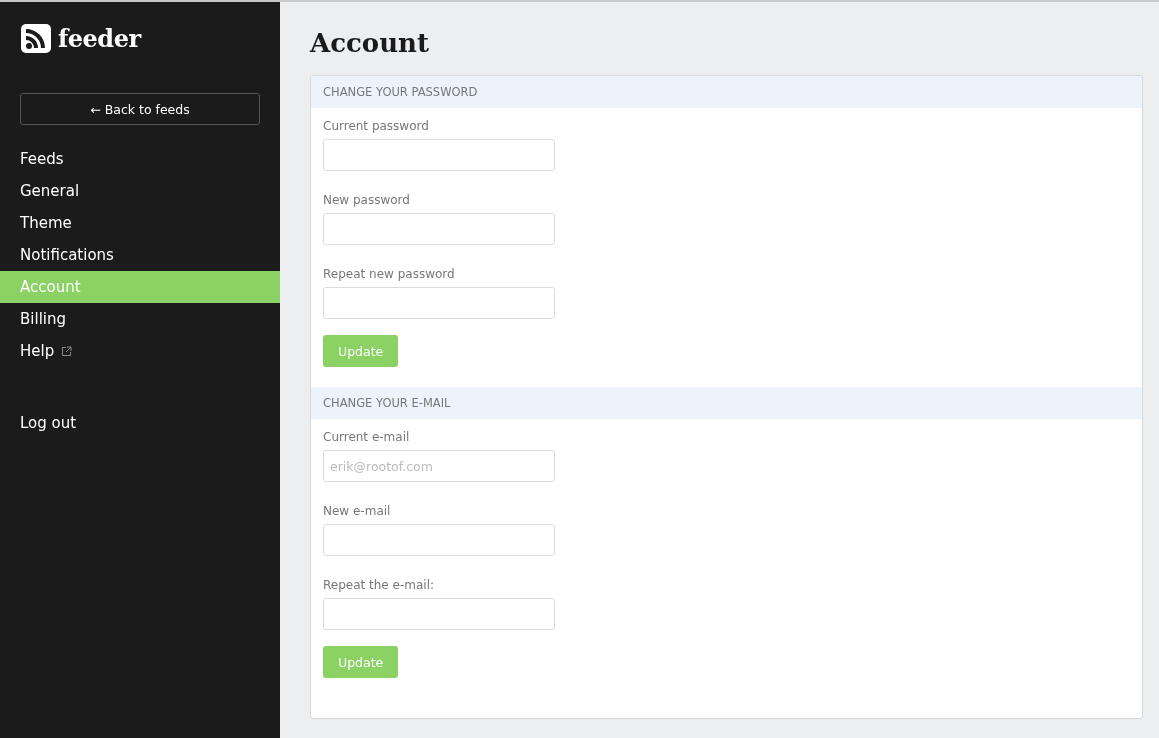 The height and width of the screenshot is (738, 1159). Describe the element at coordinates (140, 109) in the screenshot. I see `back-button: ← Back to feeds` at that location.